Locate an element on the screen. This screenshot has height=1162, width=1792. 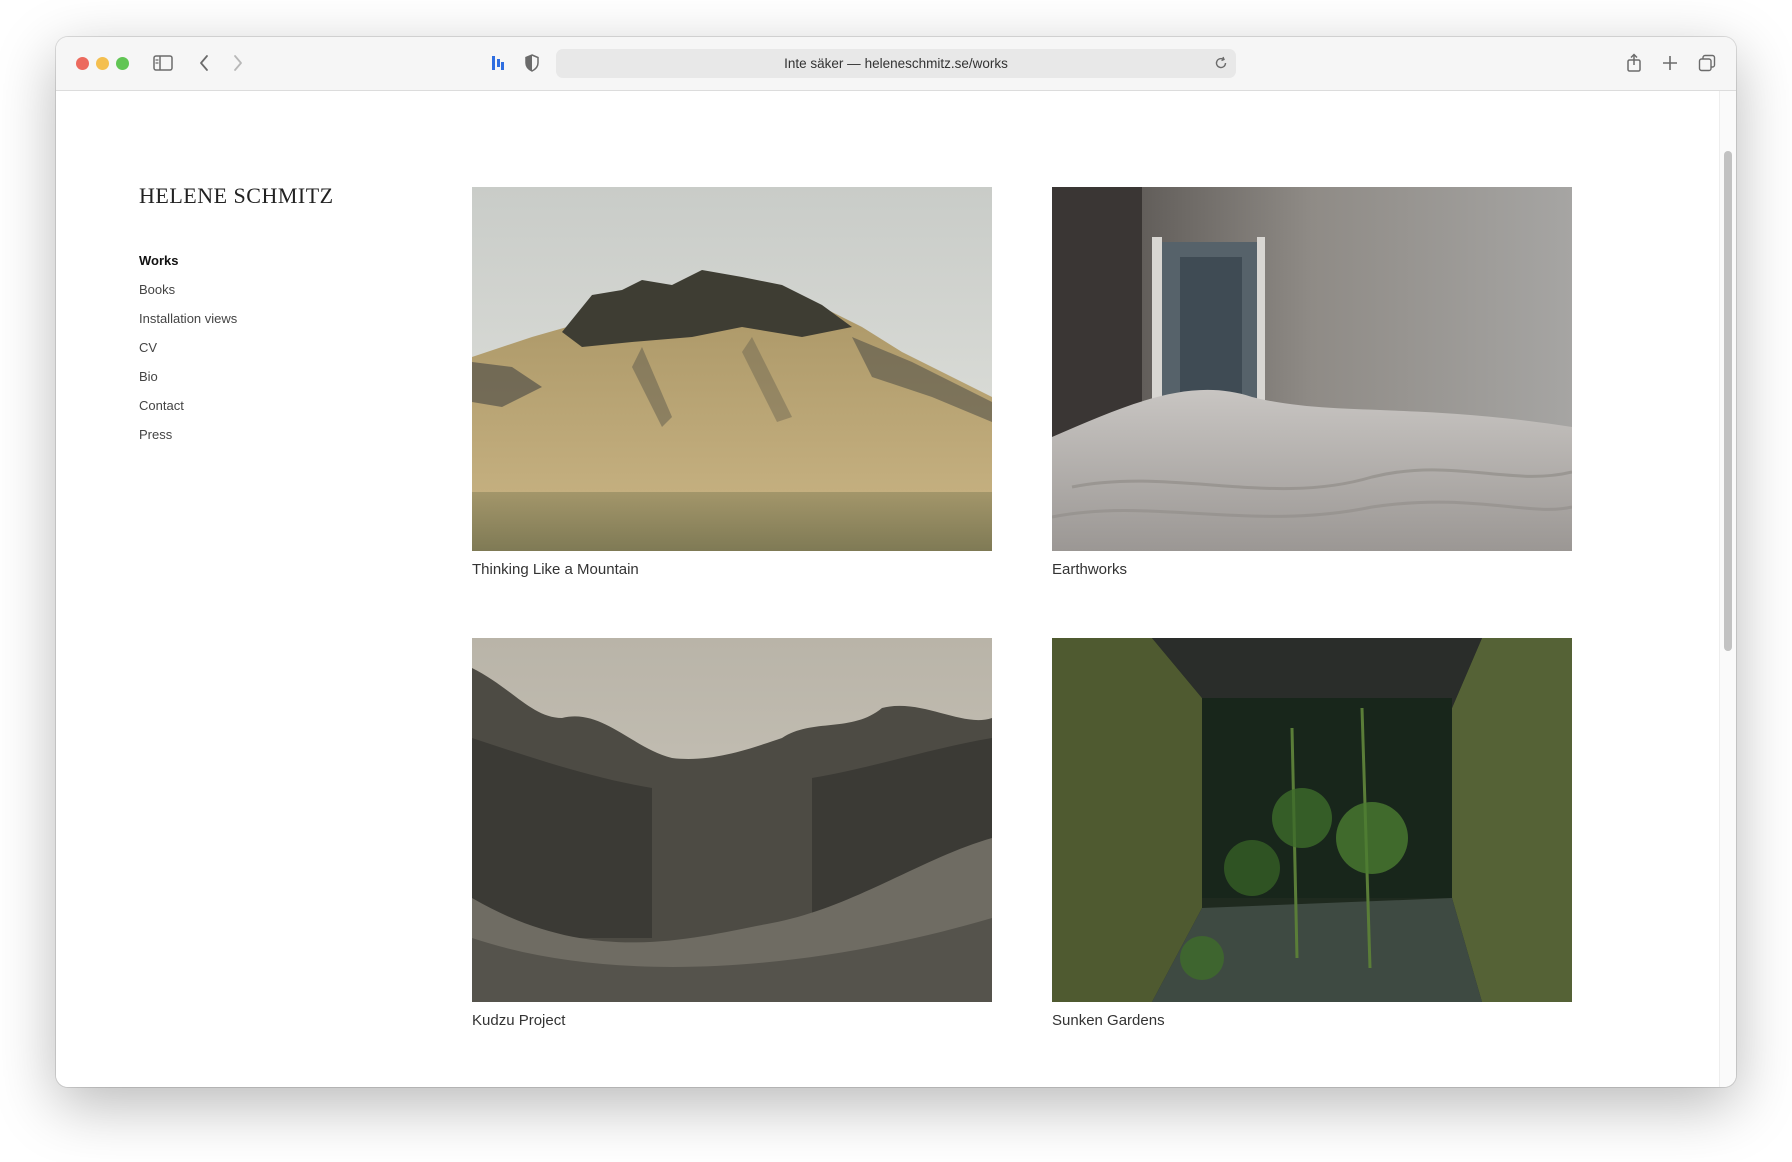
nav-item-works: Works is located at coordinates (188, 260).